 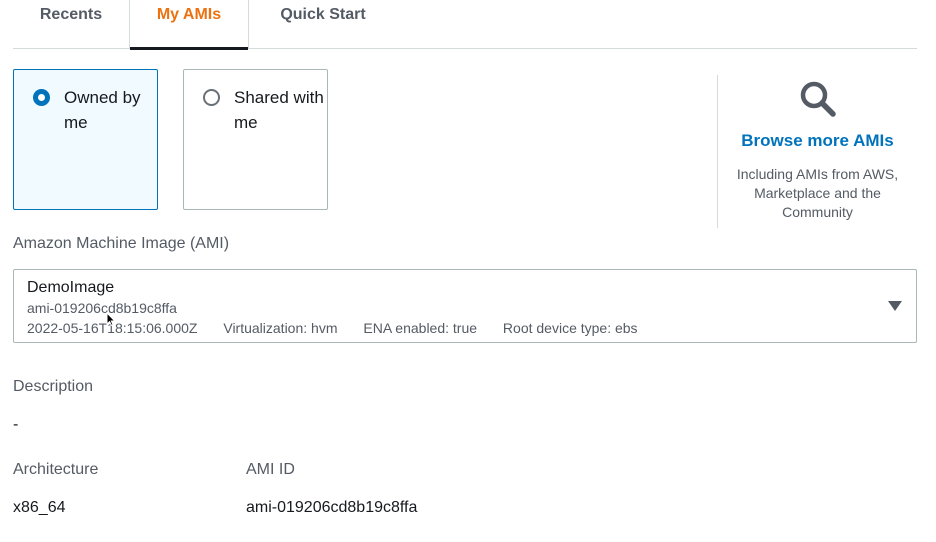 I want to click on architecture-label: Architecture, so click(x=56, y=469).